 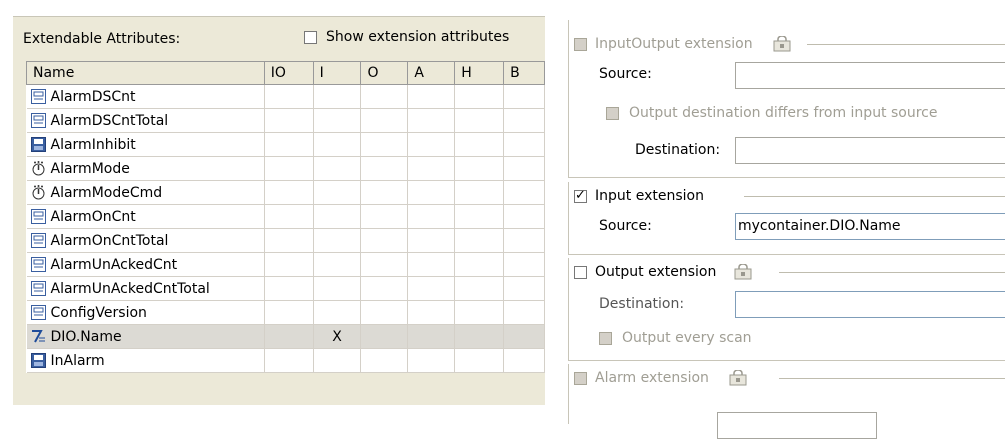 I want to click on attribute-name-cell: AlarmModeCmd, so click(x=145, y=192).